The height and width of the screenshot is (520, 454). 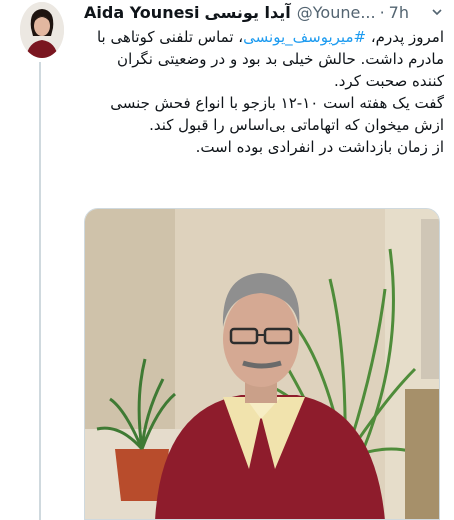 I want to click on avatar-photo-icon, so click(x=42, y=30).